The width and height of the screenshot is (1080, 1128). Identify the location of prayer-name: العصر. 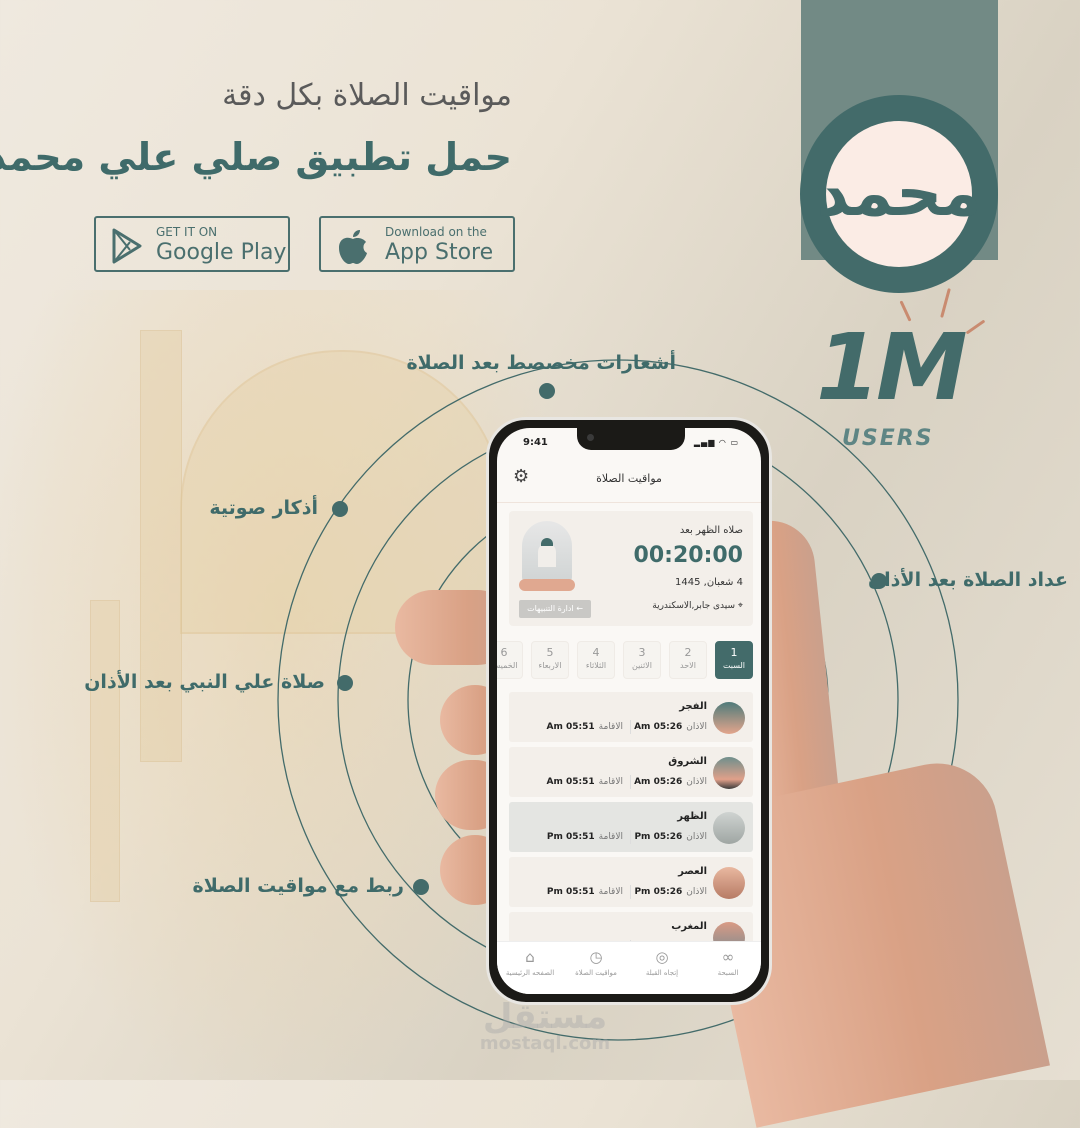
(692, 871).